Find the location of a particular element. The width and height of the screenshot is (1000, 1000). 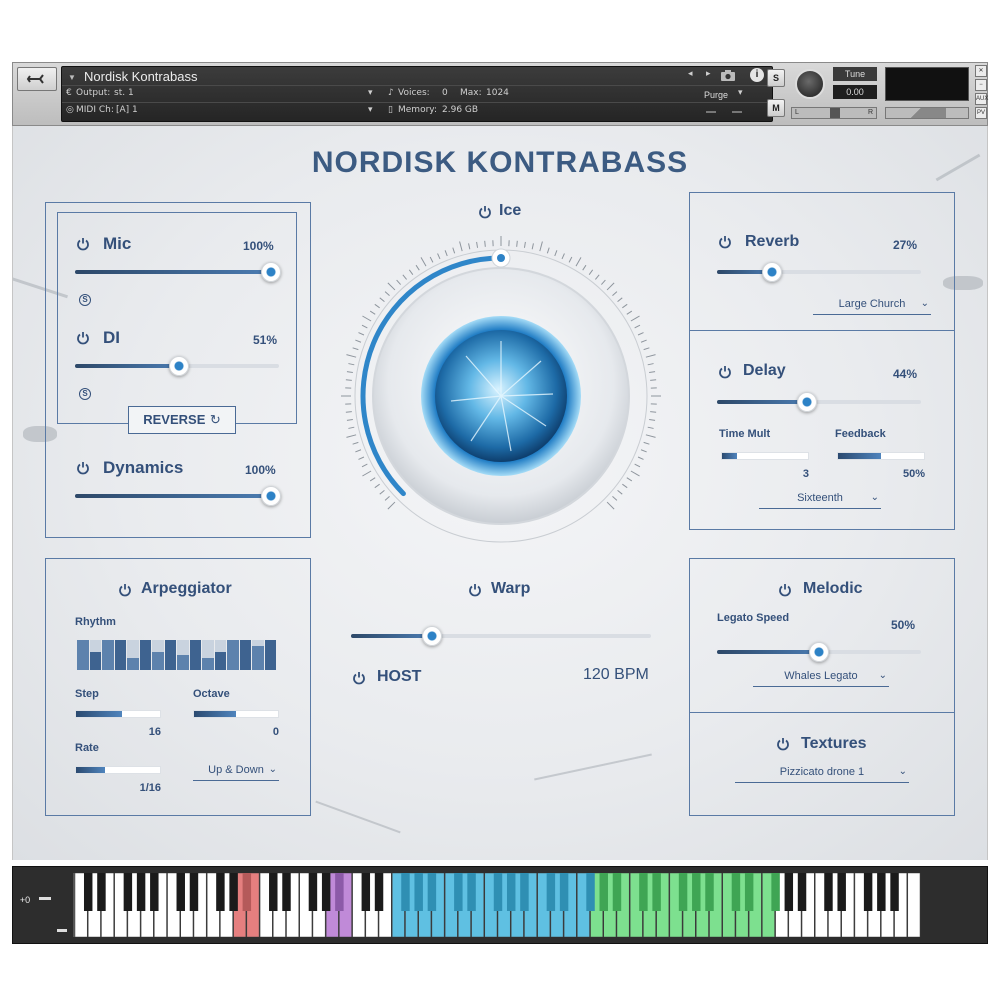

dynamics-slider-thumb is located at coordinates (271, 496).